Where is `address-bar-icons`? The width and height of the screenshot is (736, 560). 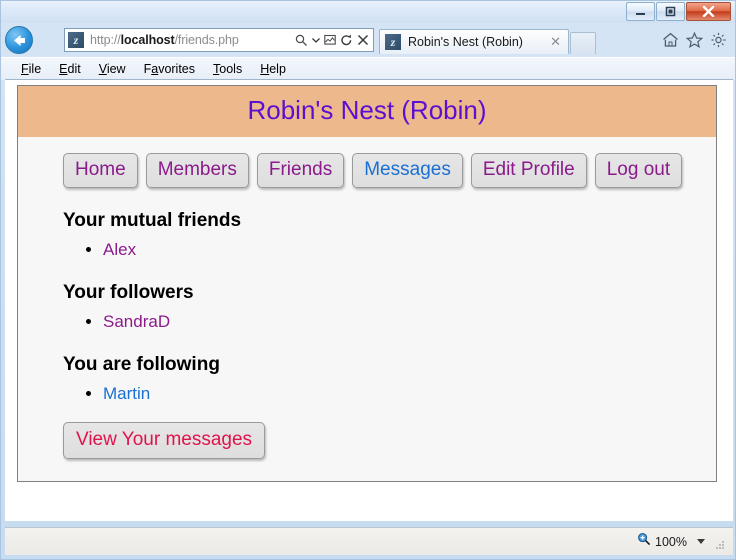 address-bar-icons is located at coordinates (333, 40).